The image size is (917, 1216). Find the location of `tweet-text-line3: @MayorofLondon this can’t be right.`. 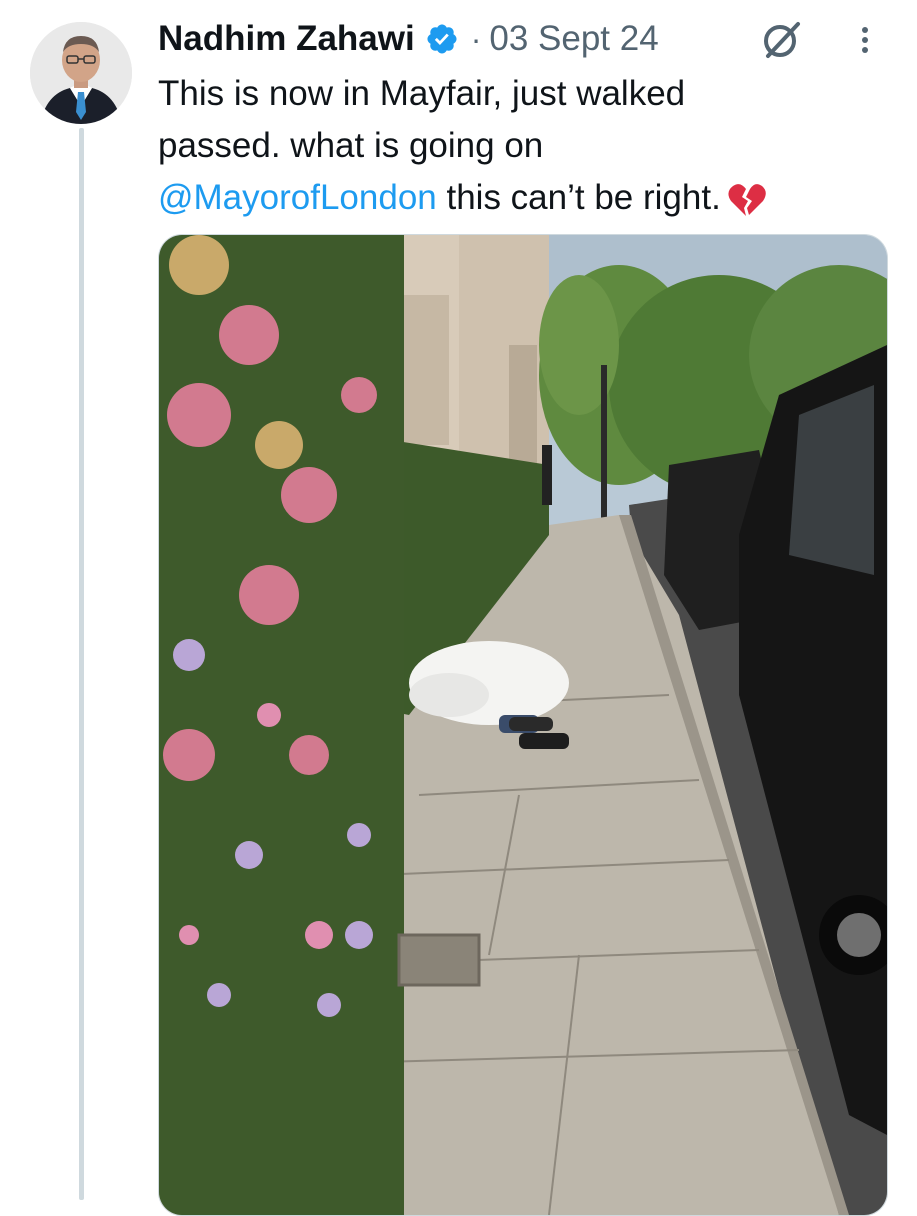

tweet-text-line3: @MayorofLondon this can’t be right. is located at coordinates (518, 198).